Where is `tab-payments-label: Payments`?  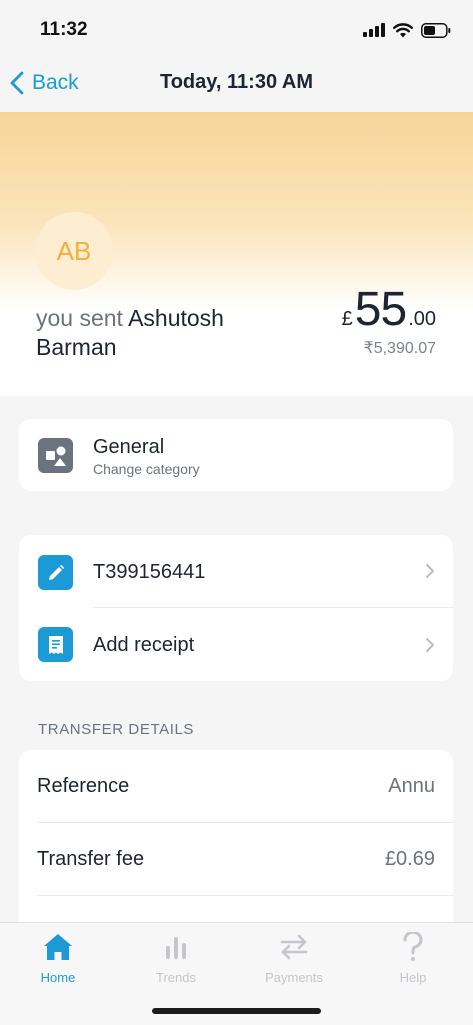
tab-payments-label: Payments is located at coordinates (294, 977).